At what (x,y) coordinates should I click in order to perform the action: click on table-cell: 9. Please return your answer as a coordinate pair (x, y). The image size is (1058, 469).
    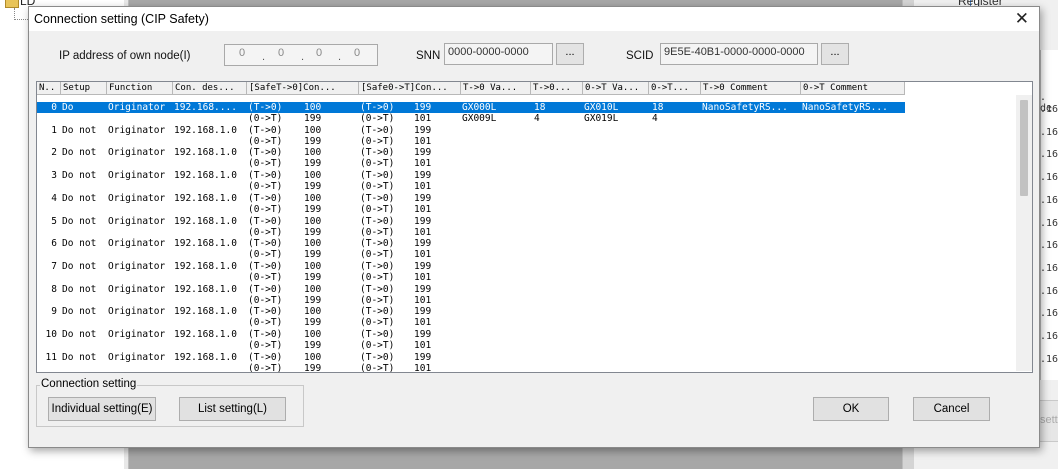
    Looking at the image, I should click on (54, 312).